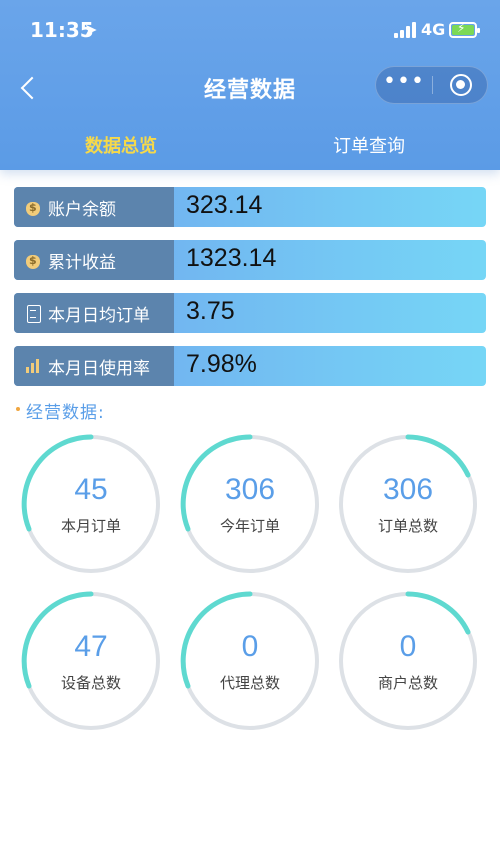  I want to click on metric-value: 7.98%, so click(221, 364).